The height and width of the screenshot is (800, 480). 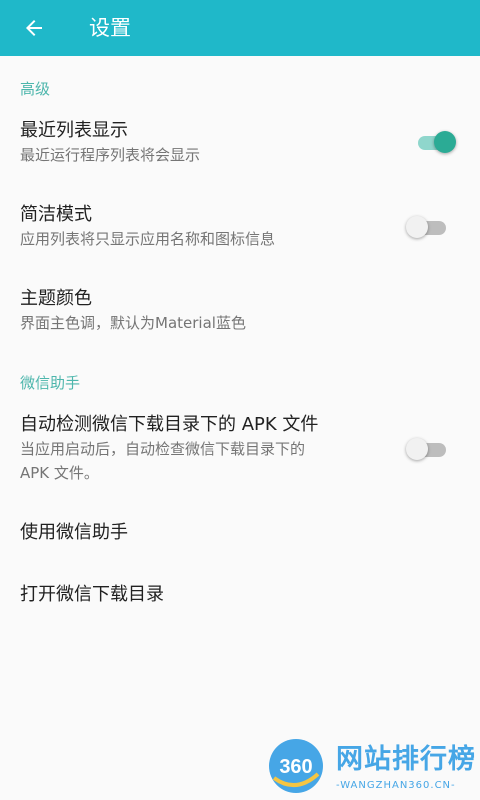 I want to click on setting-subtitle-line1: 当应用启动后，自动检查微信下载目录下的, so click(x=163, y=449).